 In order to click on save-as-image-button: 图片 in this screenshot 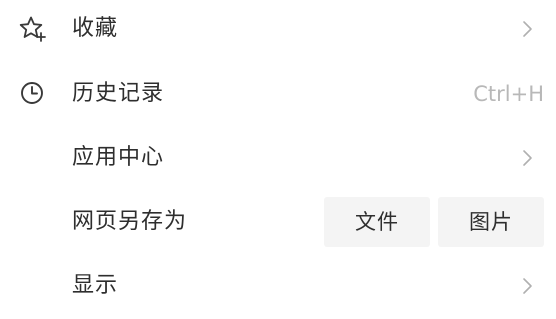, I will do `click(491, 222)`.